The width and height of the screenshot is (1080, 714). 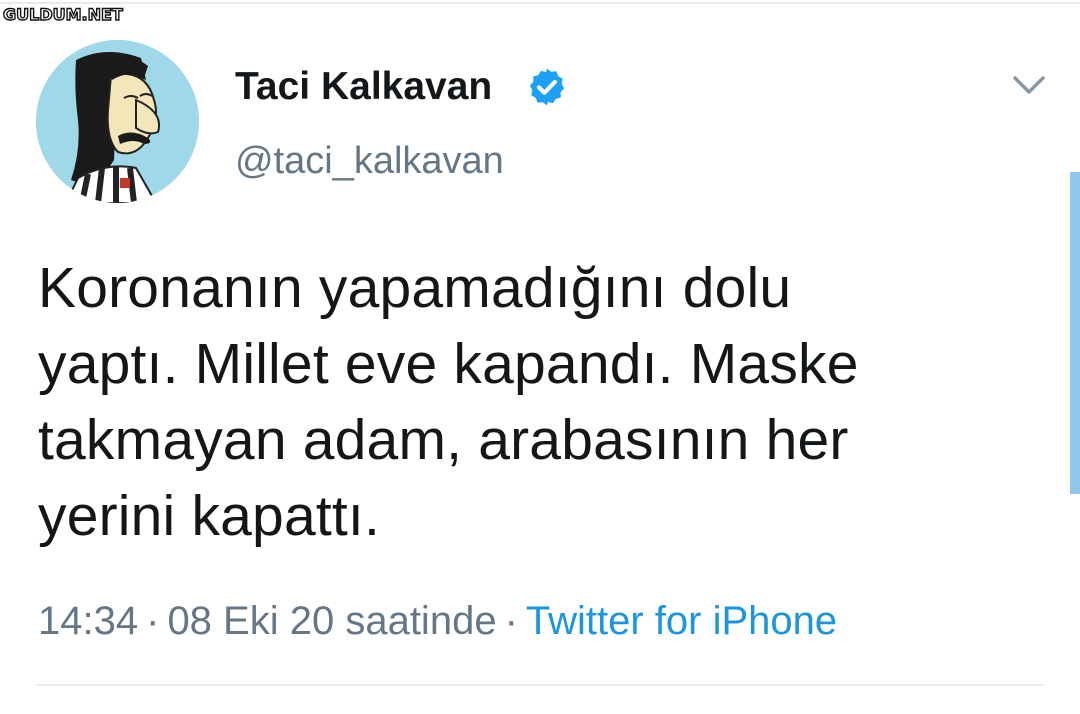 What do you see at coordinates (363, 87) in the screenshot?
I see `display-name: Taci Kalkavan` at bounding box center [363, 87].